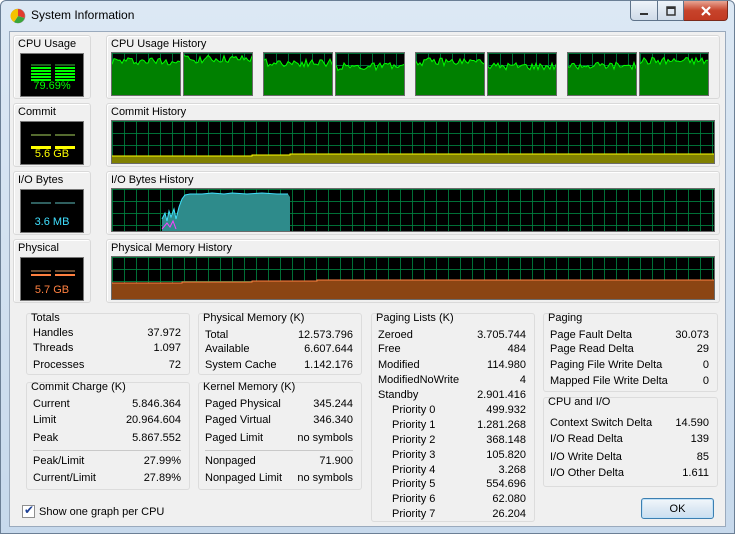 The width and height of the screenshot is (735, 534). What do you see at coordinates (53, 333) in the screenshot?
I see `handles-label: Handles` at bounding box center [53, 333].